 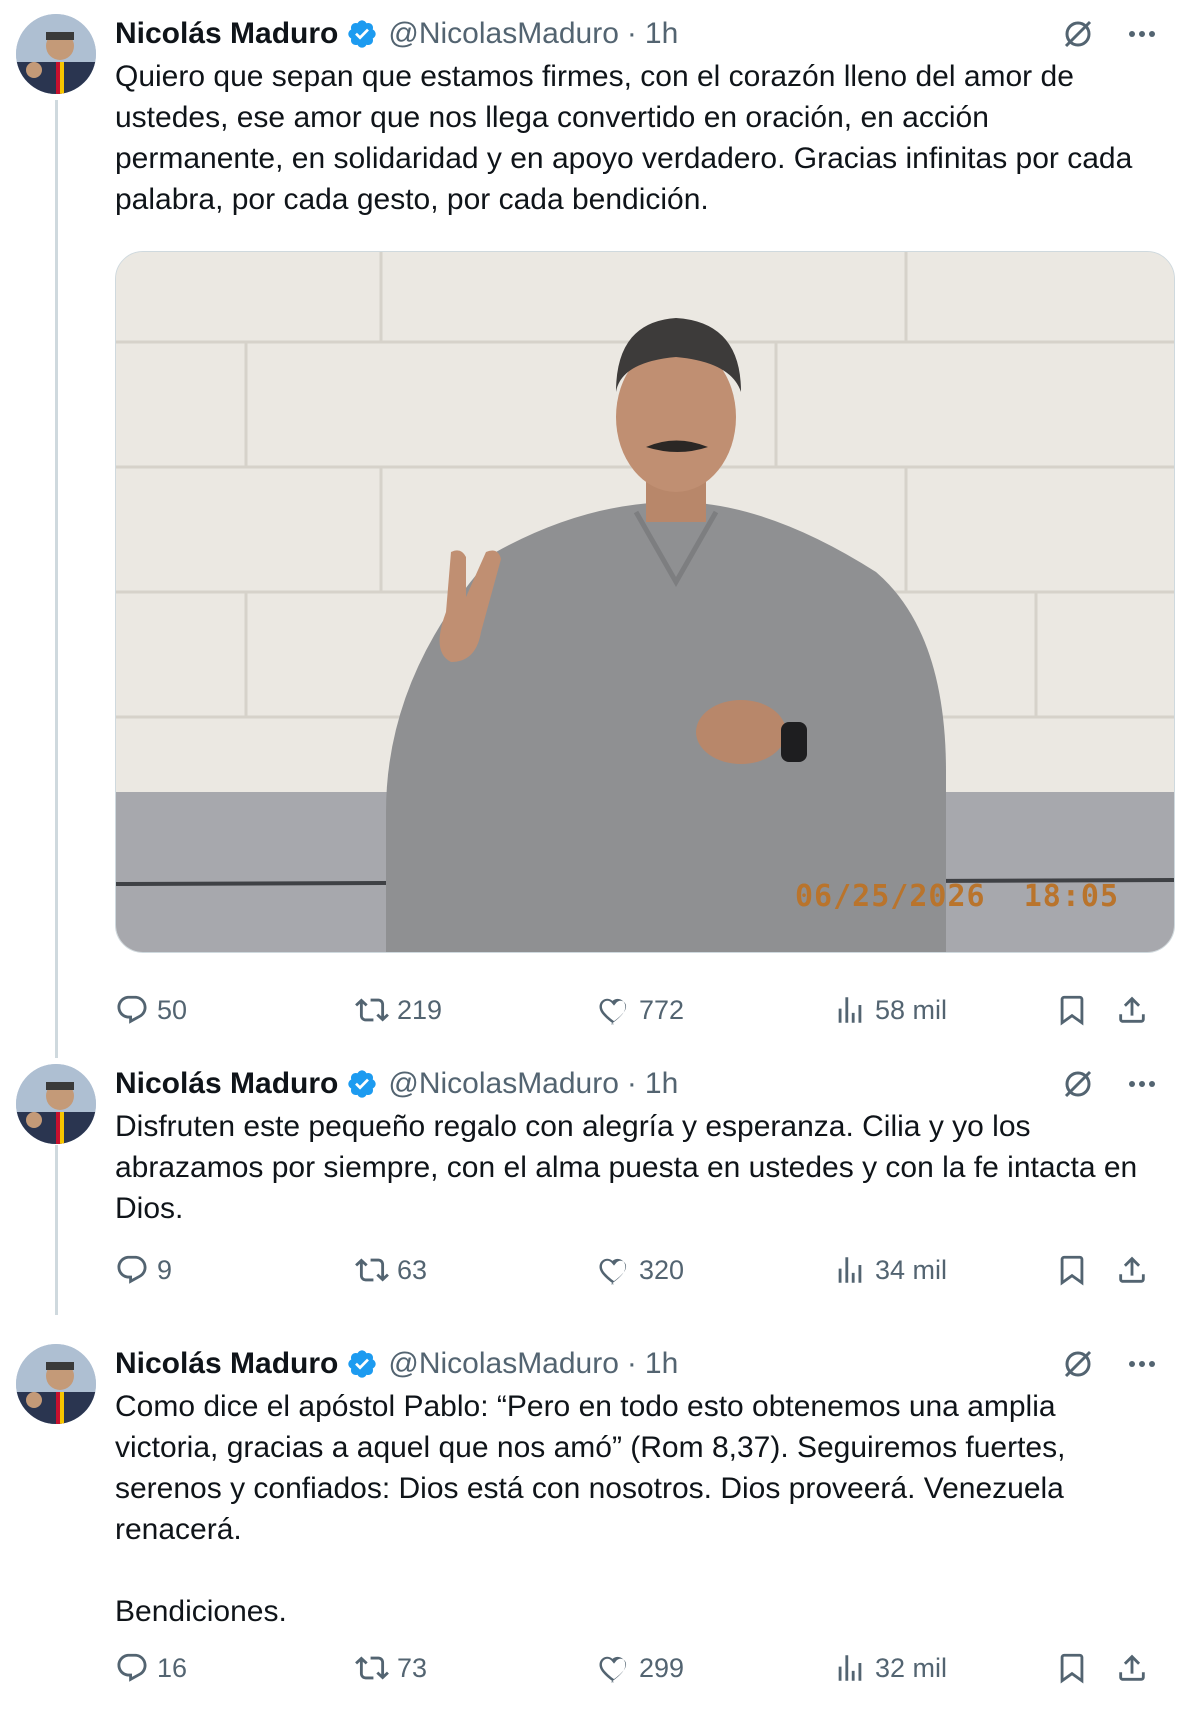 What do you see at coordinates (420, 1009) in the screenshot?
I see `repost-count: 219` at bounding box center [420, 1009].